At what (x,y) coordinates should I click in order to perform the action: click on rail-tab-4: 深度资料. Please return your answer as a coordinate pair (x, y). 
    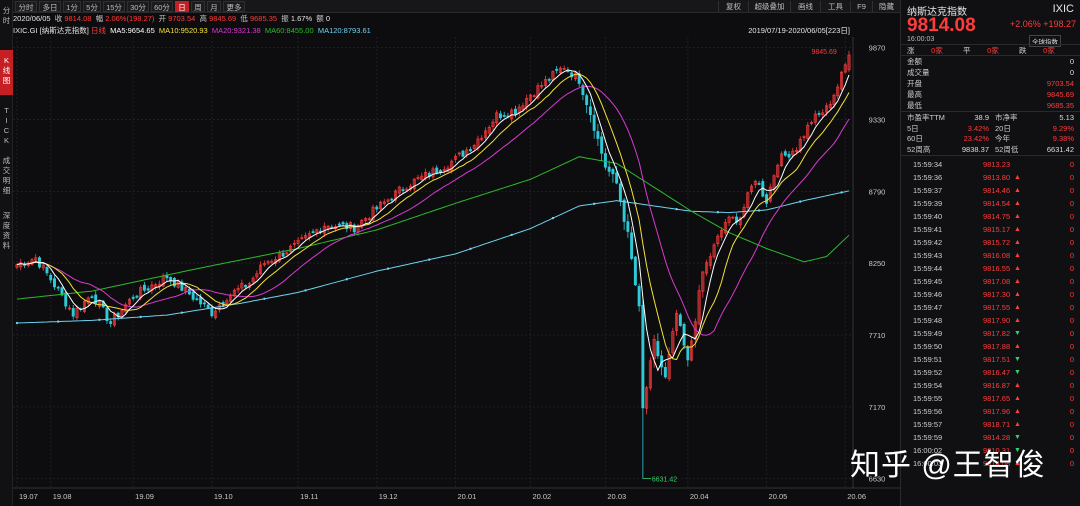
    Looking at the image, I should click on (6, 227).